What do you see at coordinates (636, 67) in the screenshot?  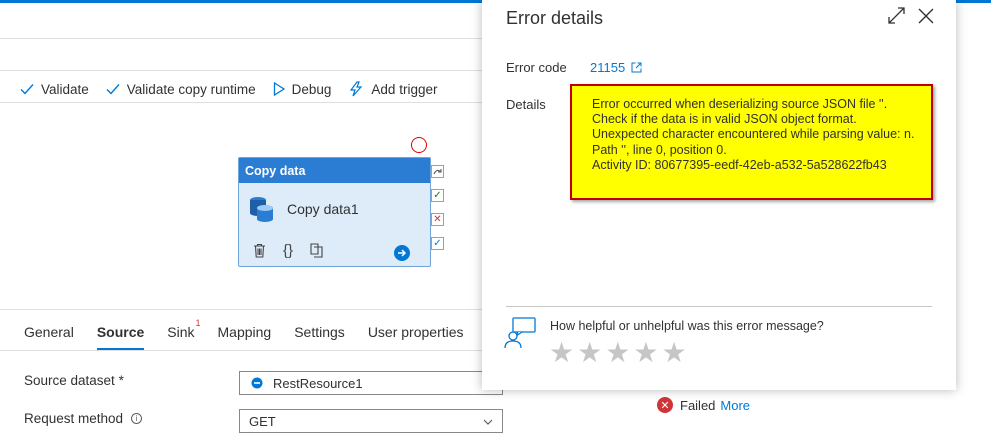 I see `external-link-icon` at bounding box center [636, 67].